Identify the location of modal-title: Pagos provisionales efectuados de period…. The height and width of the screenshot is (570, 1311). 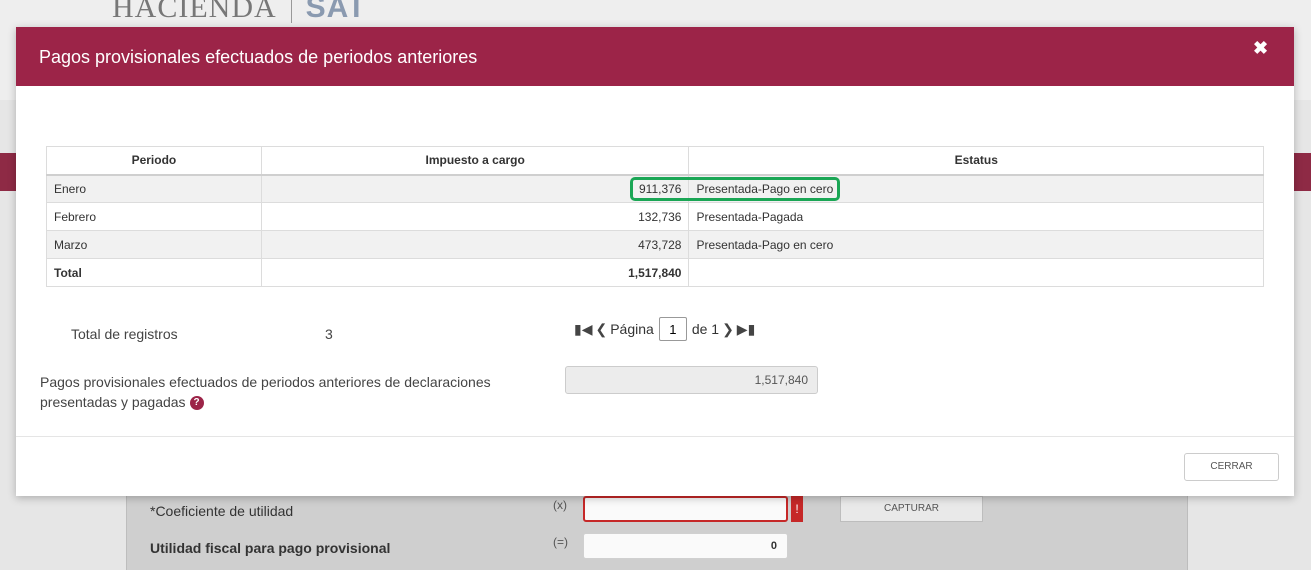
(258, 57).